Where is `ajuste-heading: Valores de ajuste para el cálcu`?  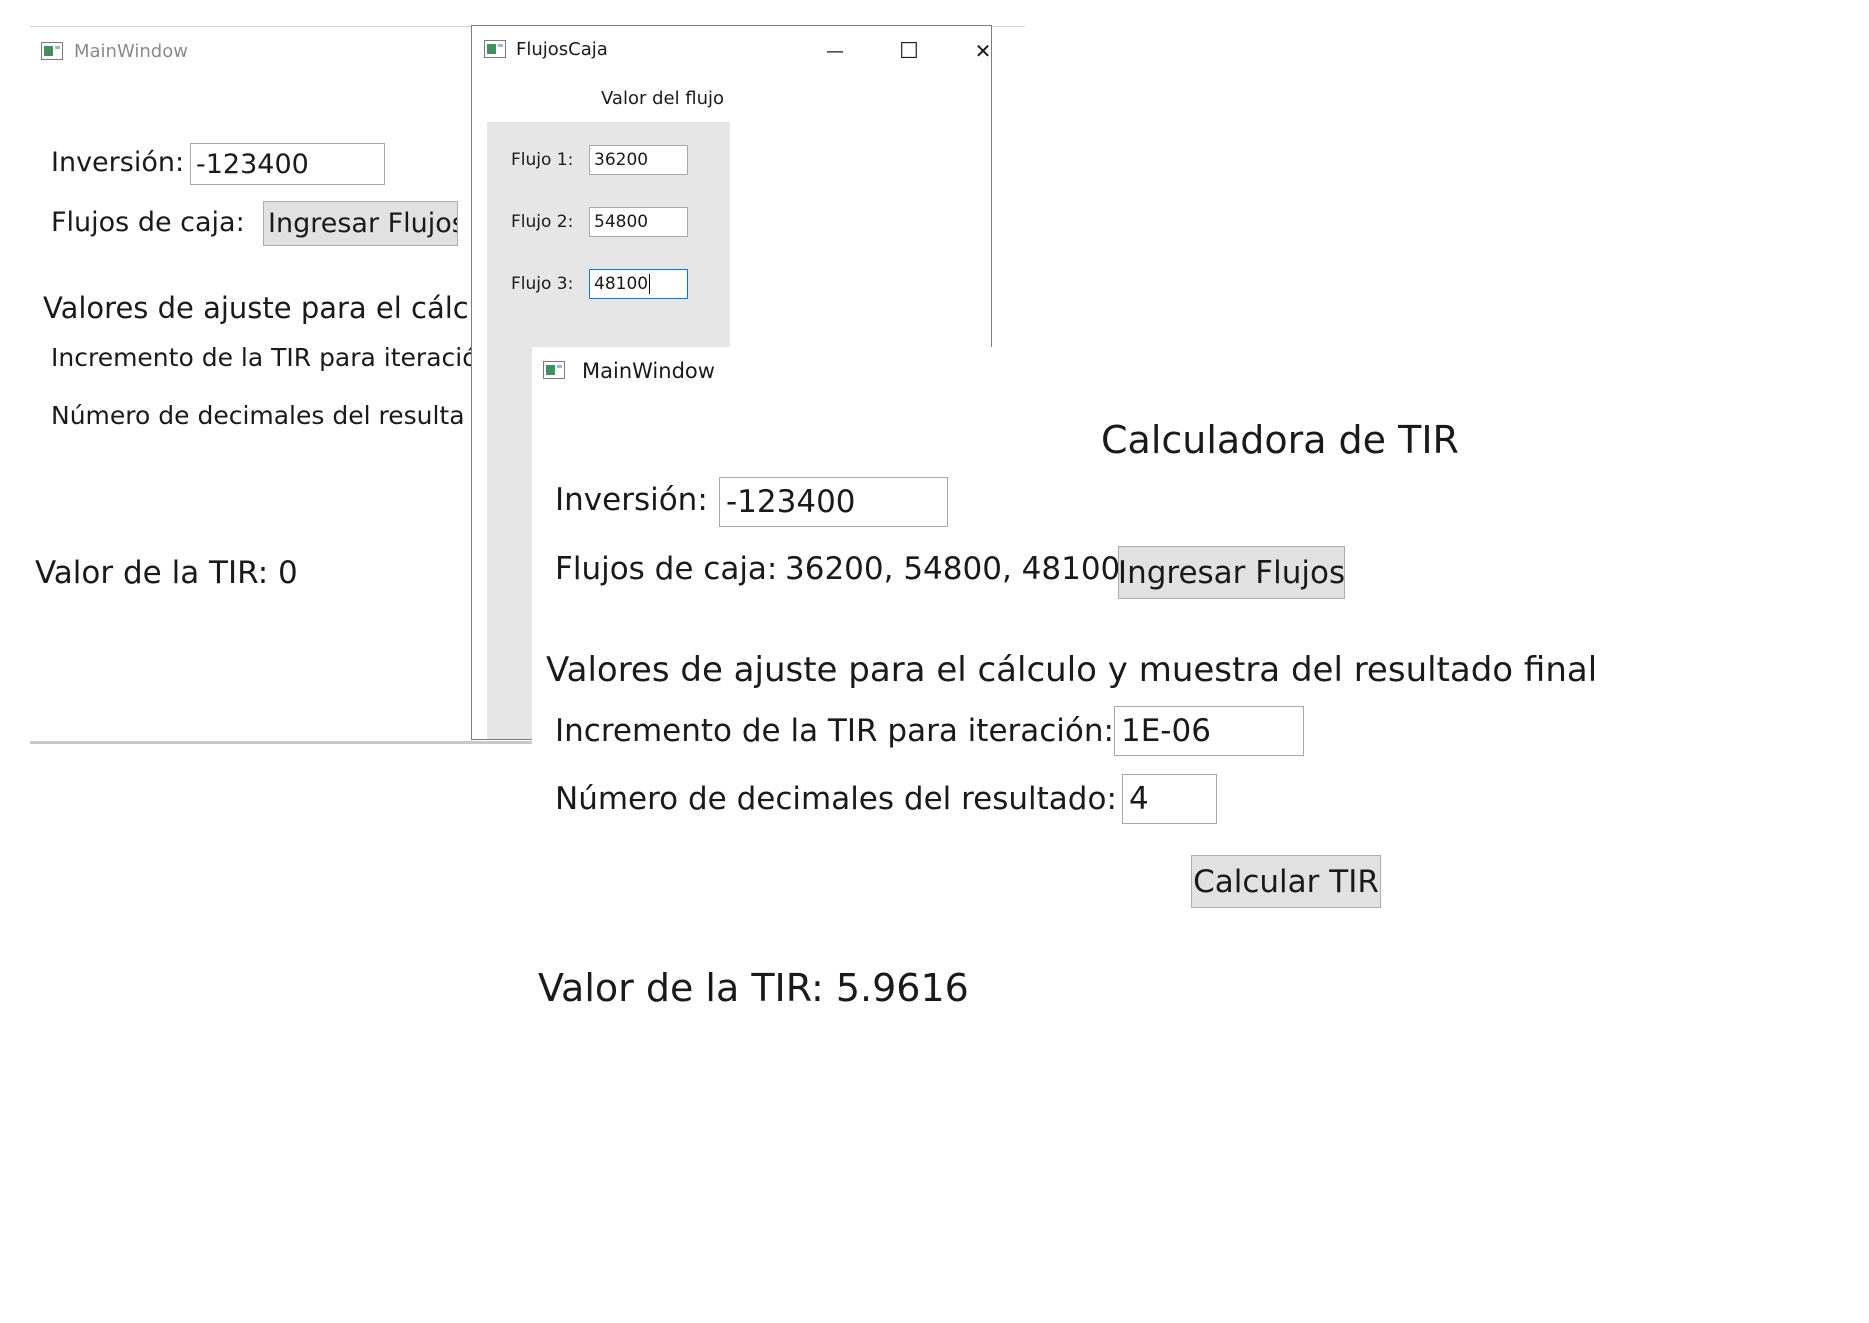
ajuste-heading: Valores de ajuste para el cálcu is located at coordinates (265, 308).